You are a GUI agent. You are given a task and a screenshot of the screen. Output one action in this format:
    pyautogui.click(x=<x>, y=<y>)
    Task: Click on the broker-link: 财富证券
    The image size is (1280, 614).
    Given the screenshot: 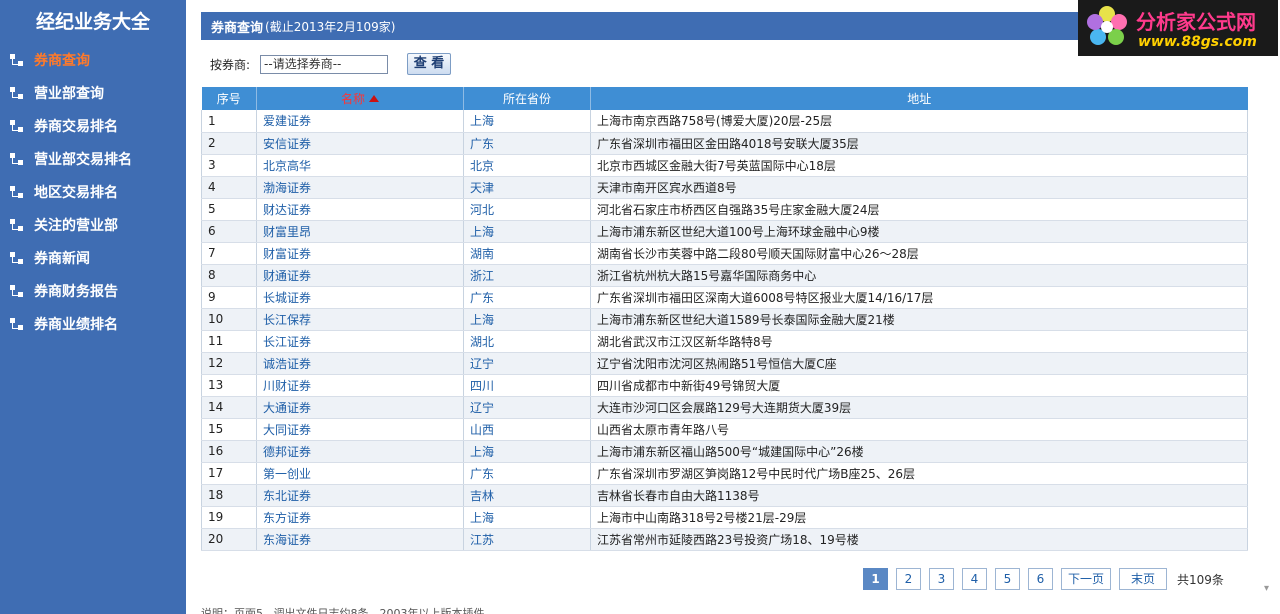 What is the action you would take?
    pyautogui.click(x=287, y=254)
    